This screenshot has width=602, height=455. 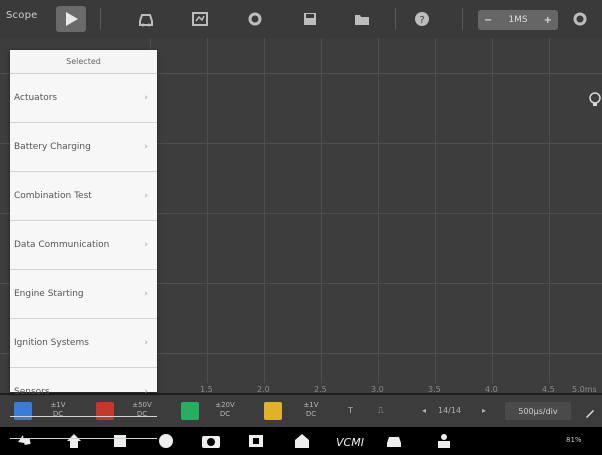 What do you see at coordinates (52, 147) in the screenshot?
I see `menu-item-label: Battery Charging` at bounding box center [52, 147].